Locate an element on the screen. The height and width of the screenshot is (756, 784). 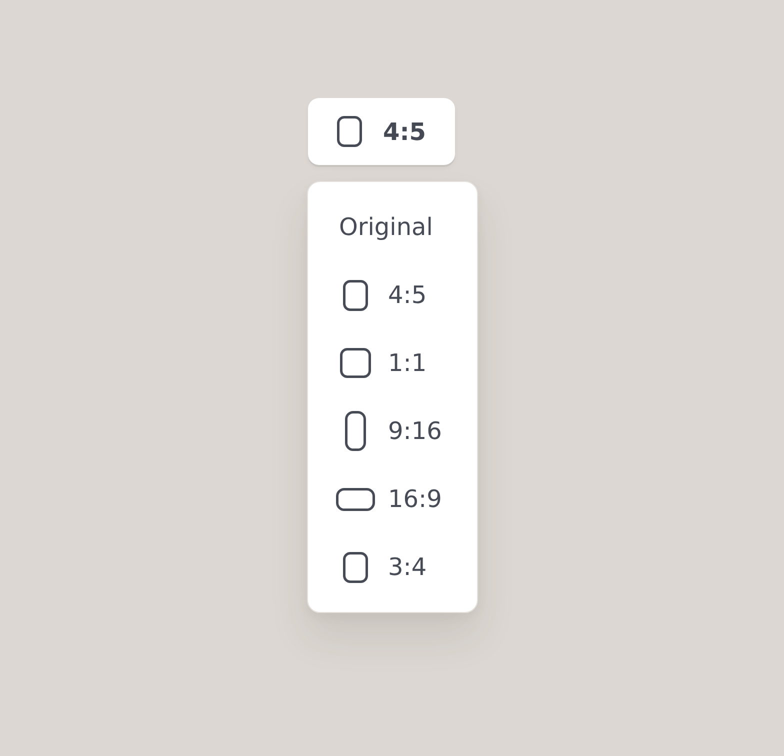
tall-rectangle-icon is located at coordinates (355, 431).